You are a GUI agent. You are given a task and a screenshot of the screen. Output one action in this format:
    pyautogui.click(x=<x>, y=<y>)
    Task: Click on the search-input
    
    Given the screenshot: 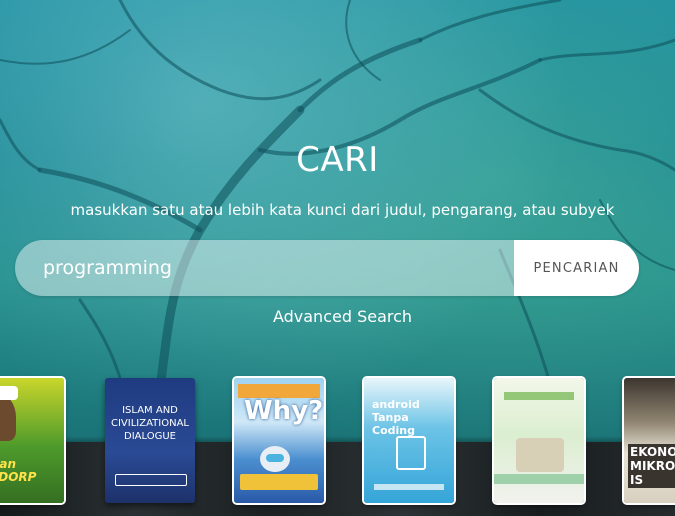 What is the action you would take?
    pyautogui.click(x=264, y=268)
    